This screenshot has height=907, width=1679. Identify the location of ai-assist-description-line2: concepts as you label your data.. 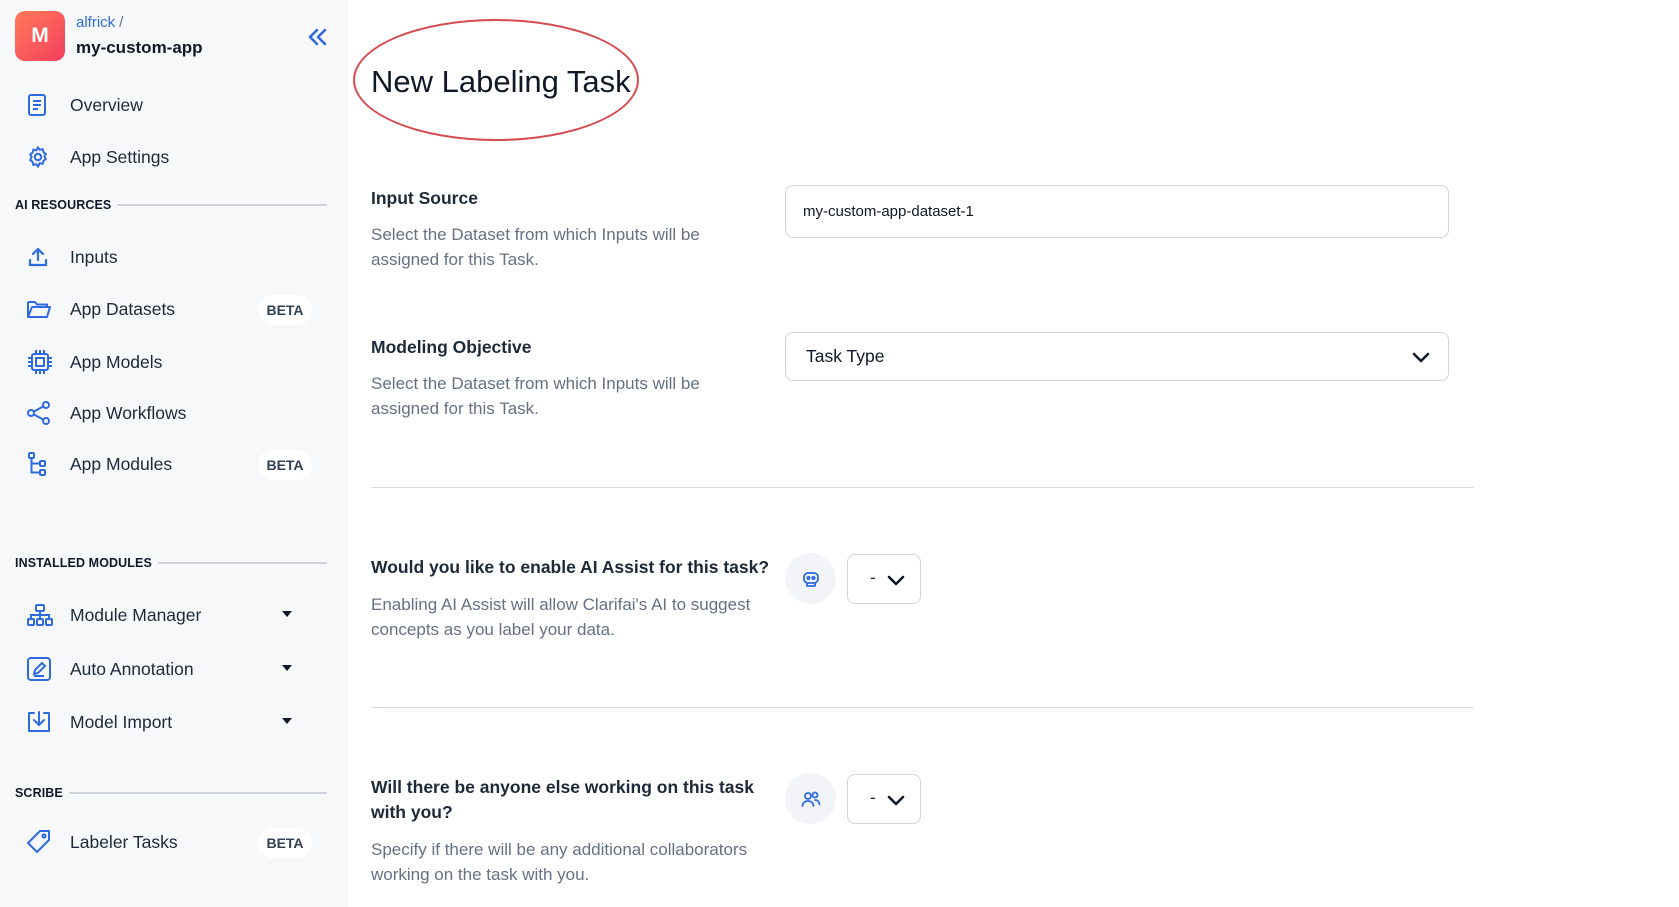
(493, 629).